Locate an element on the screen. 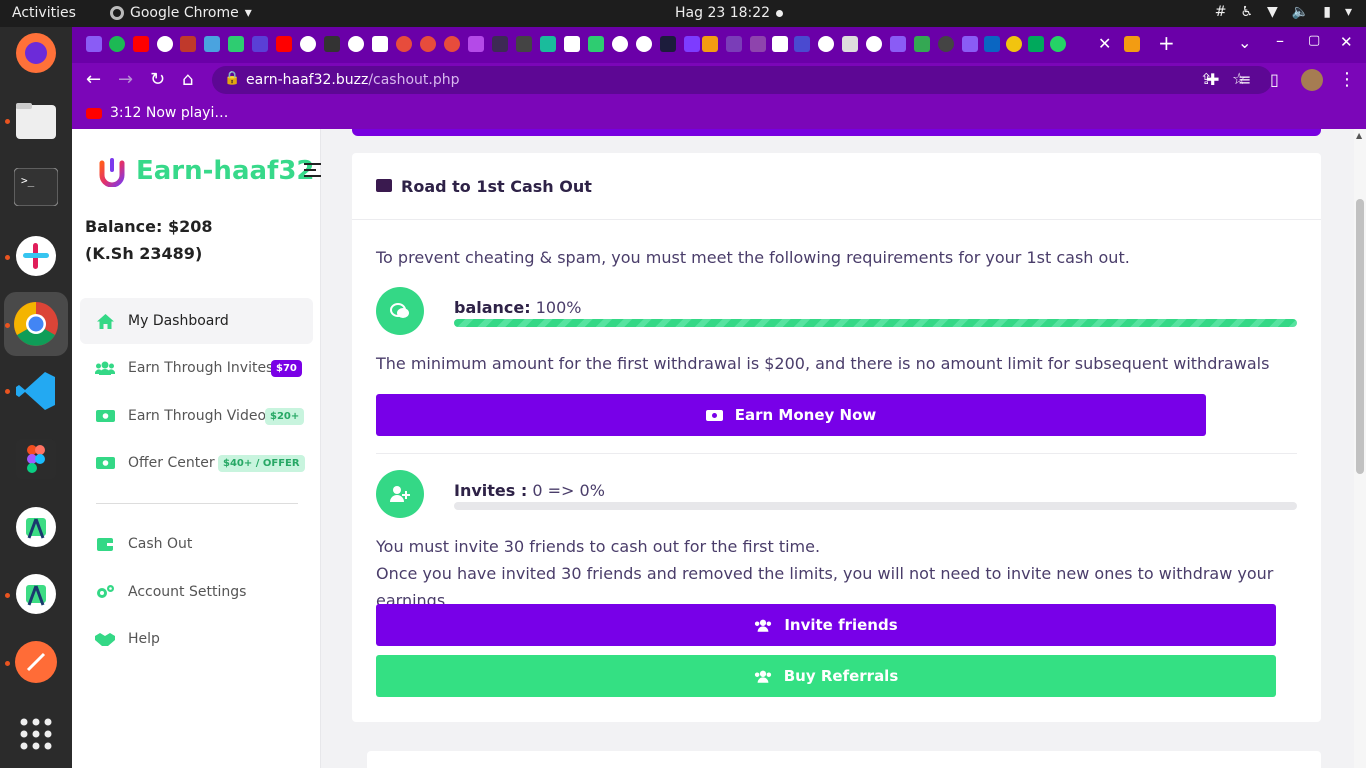  files-icon is located at coordinates (36, 121).